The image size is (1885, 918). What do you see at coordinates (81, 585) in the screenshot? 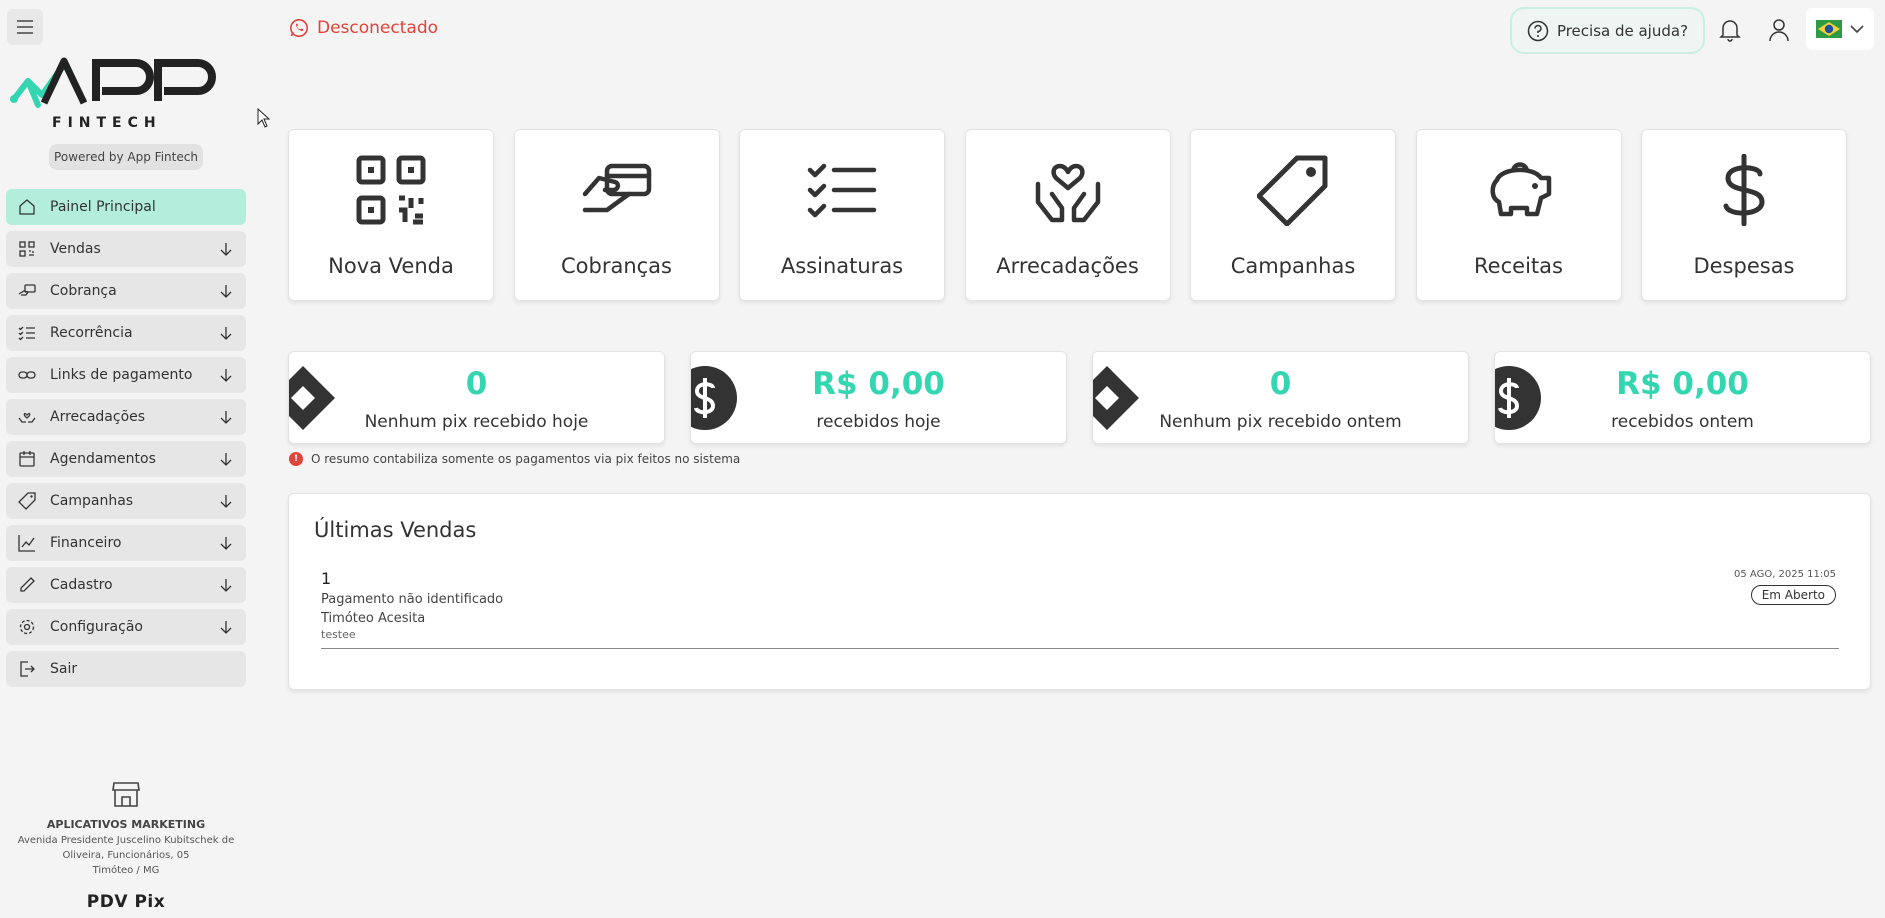
I see `sidebar-item-label: Cadastro` at bounding box center [81, 585].